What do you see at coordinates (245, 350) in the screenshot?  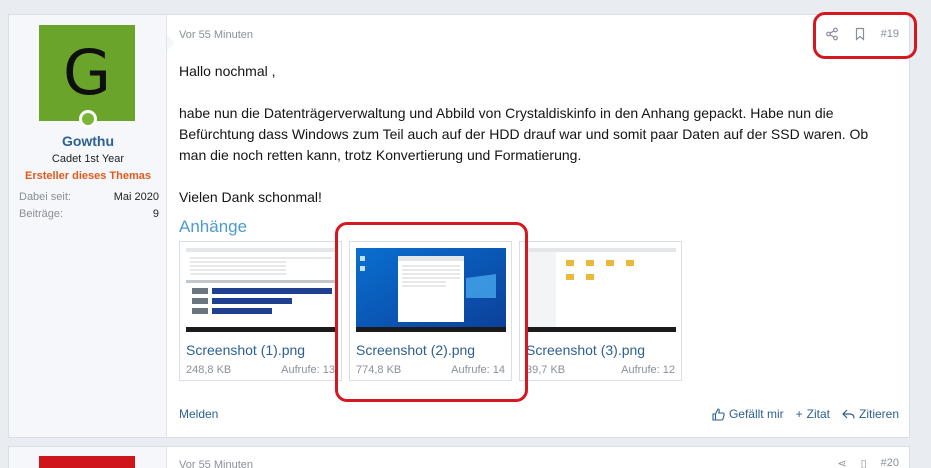 I see `attachment-name: Screenshot (1).png` at bounding box center [245, 350].